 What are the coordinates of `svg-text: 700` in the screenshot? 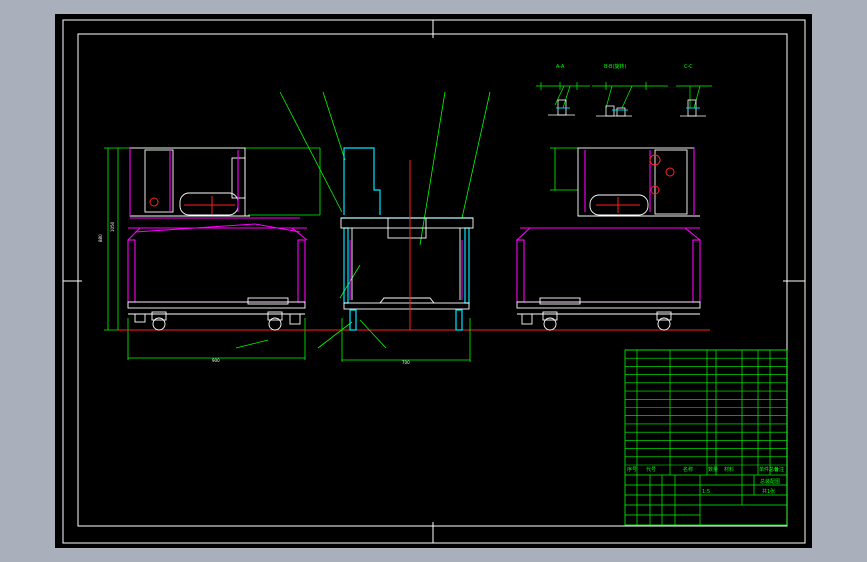 It's located at (406, 362).